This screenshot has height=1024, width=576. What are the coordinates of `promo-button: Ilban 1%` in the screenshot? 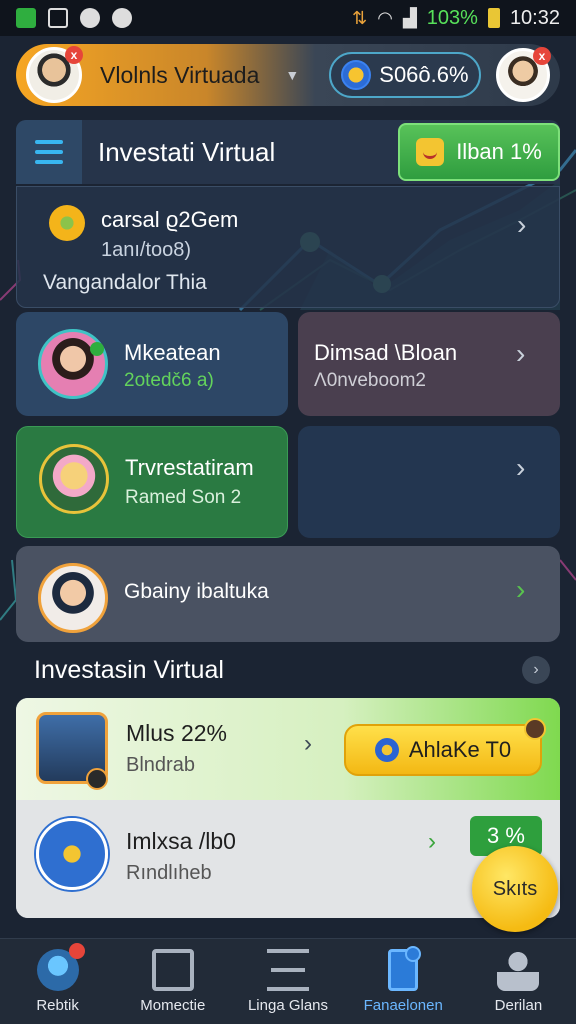 It's located at (479, 152).